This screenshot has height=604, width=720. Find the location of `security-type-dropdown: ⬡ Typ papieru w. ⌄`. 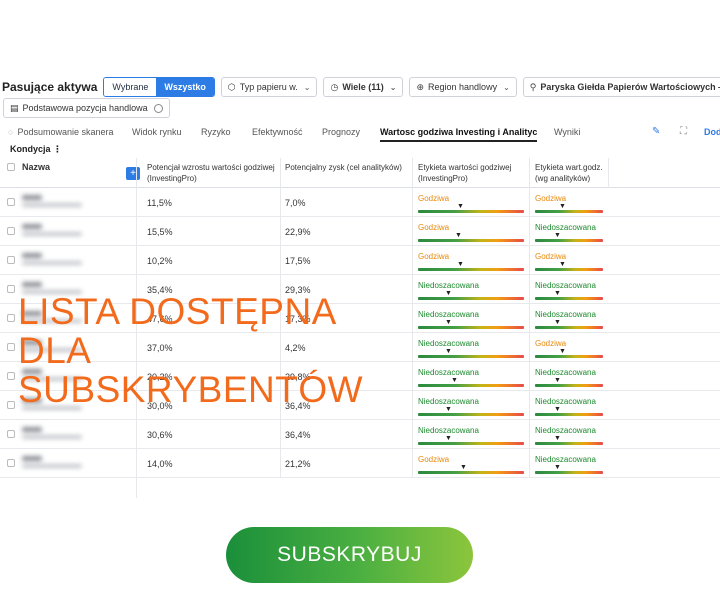

security-type-dropdown: ⬡ Typ papieru w. ⌄ is located at coordinates (269, 87).